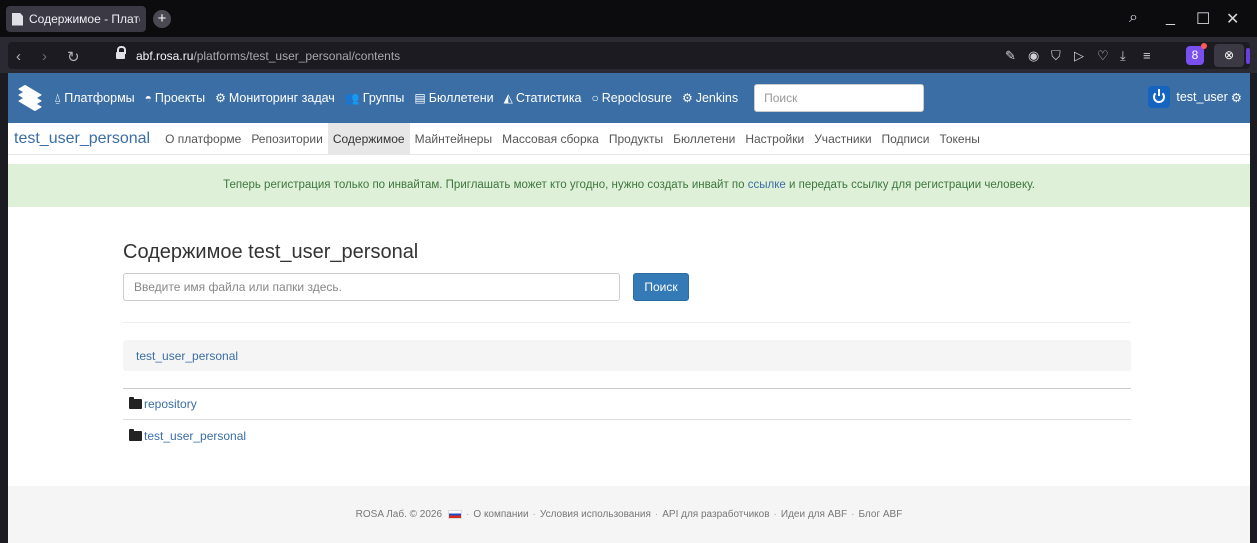 This screenshot has height=543, width=1257. Describe the element at coordinates (17, 19) in the screenshot. I see `page-icon` at that location.